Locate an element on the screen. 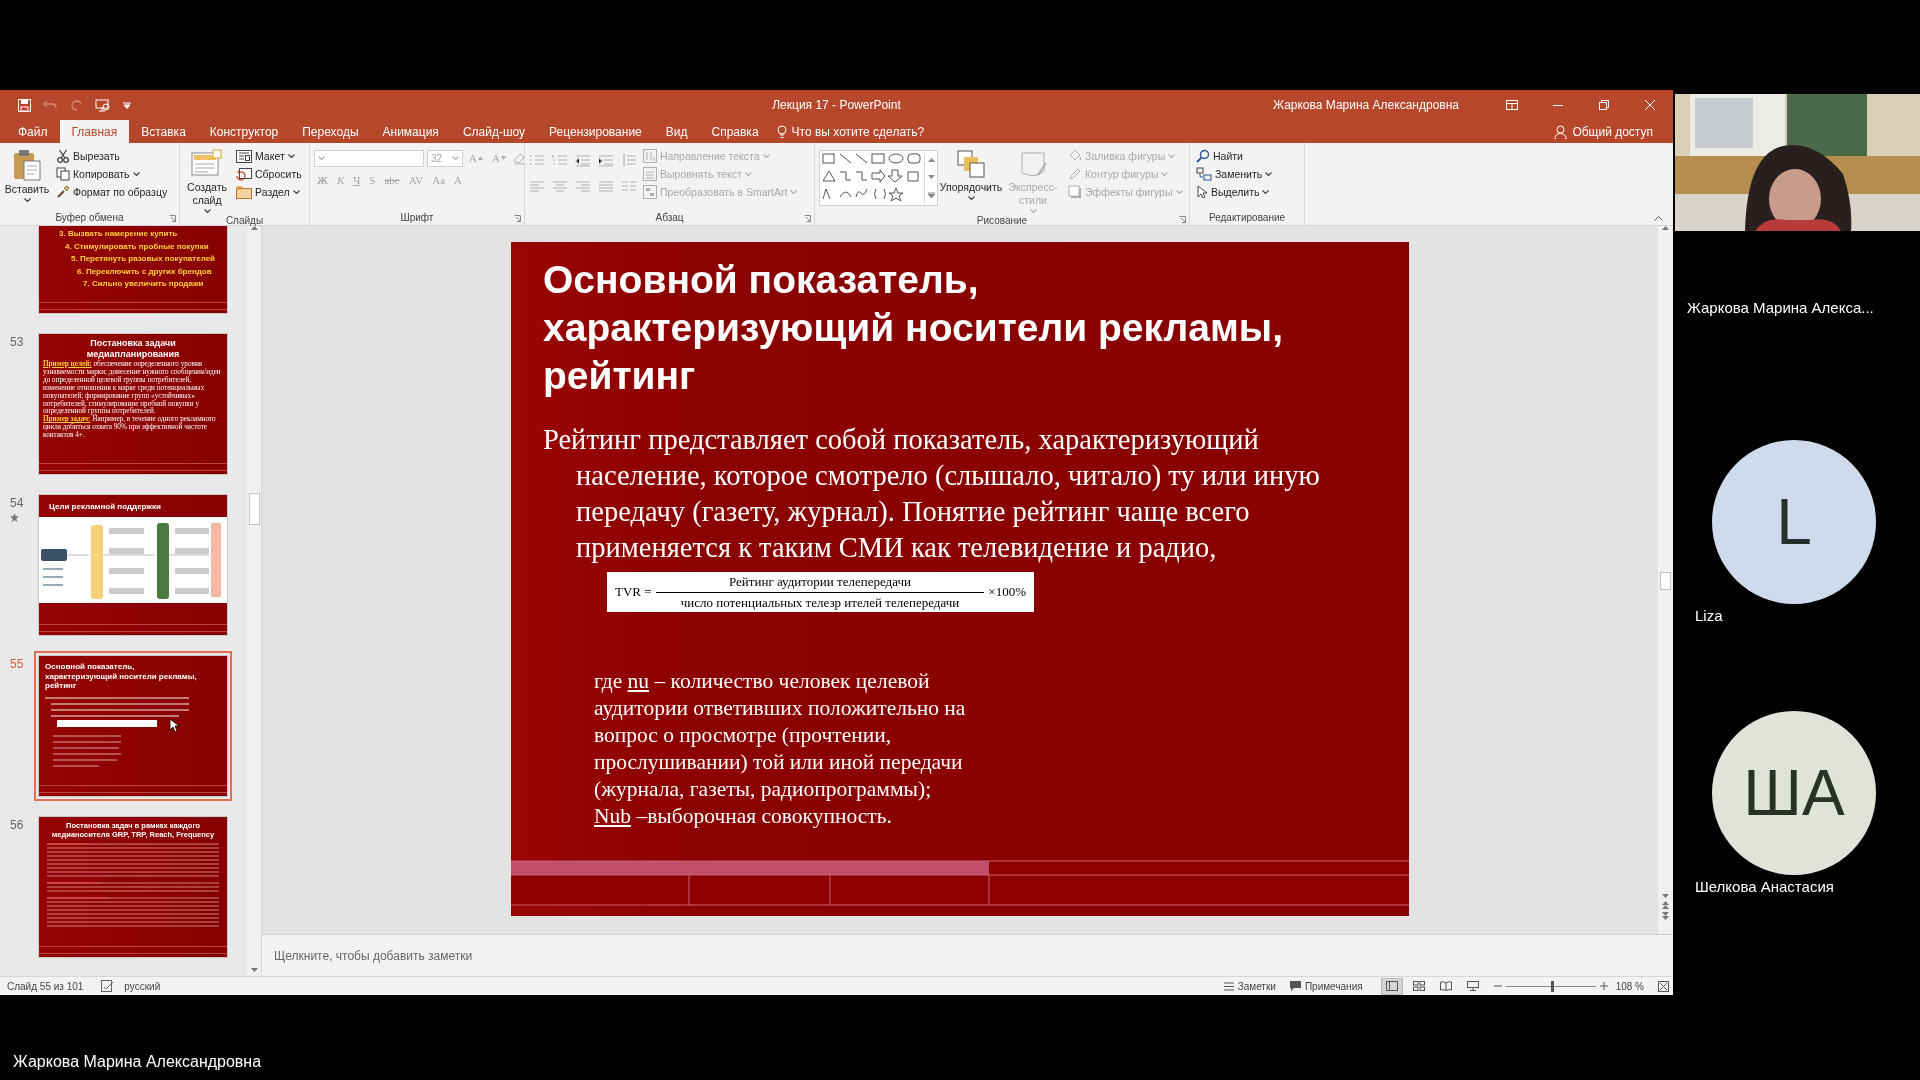 This screenshot has width=1920, height=1080. align-text-icon is located at coordinates (650, 174).